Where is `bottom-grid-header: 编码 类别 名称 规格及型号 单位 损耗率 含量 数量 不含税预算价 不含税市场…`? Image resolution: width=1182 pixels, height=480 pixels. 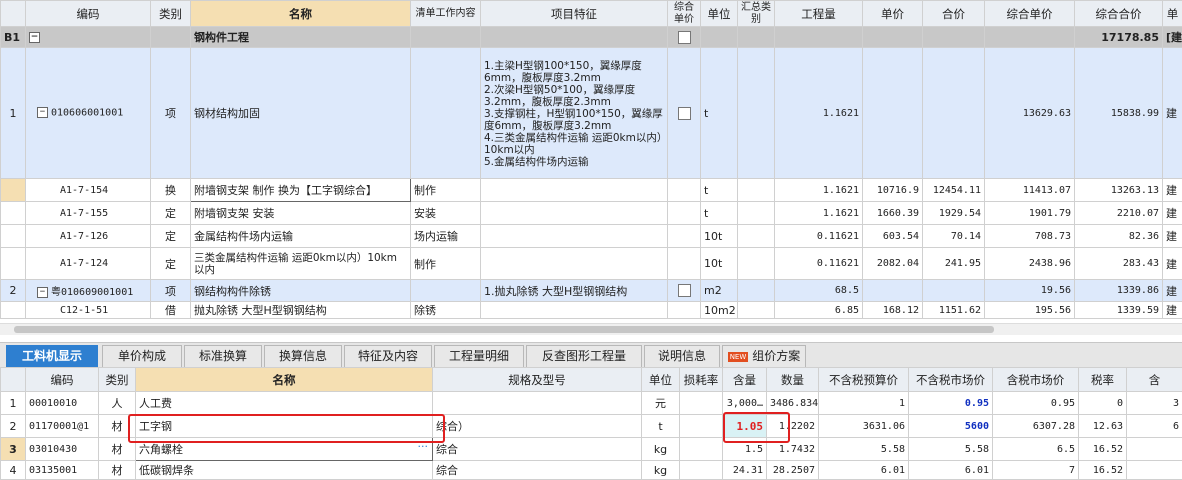
bottom-grid-header: 编码 类别 名称 规格及型号 单位 损耗率 含量 数量 不含税预算价 不含税市场… is located at coordinates (591, 380).